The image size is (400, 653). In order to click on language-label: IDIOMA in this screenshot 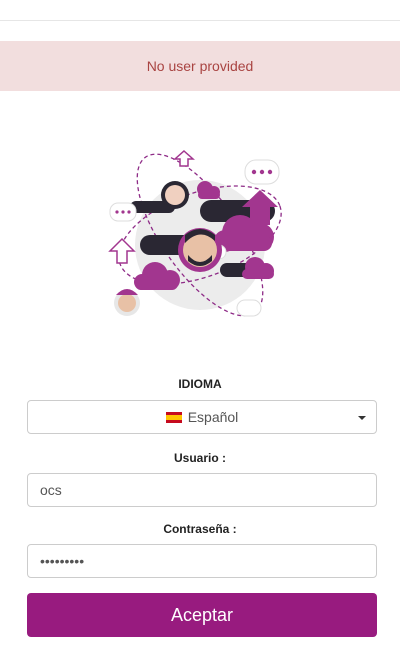, I will do `click(200, 384)`.